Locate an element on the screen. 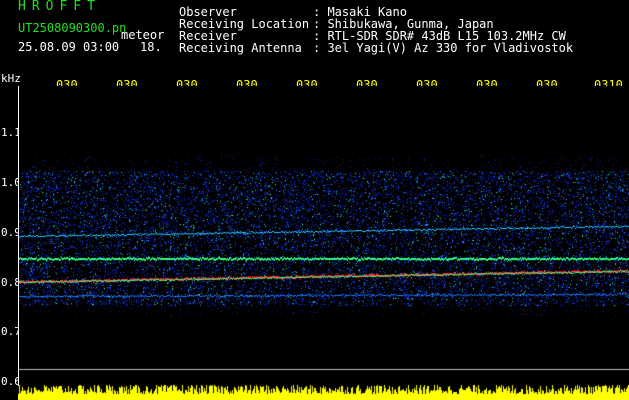 This screenshot has height=400, width=629. app-logo: HROFFT is located at coordinates (59, 7).